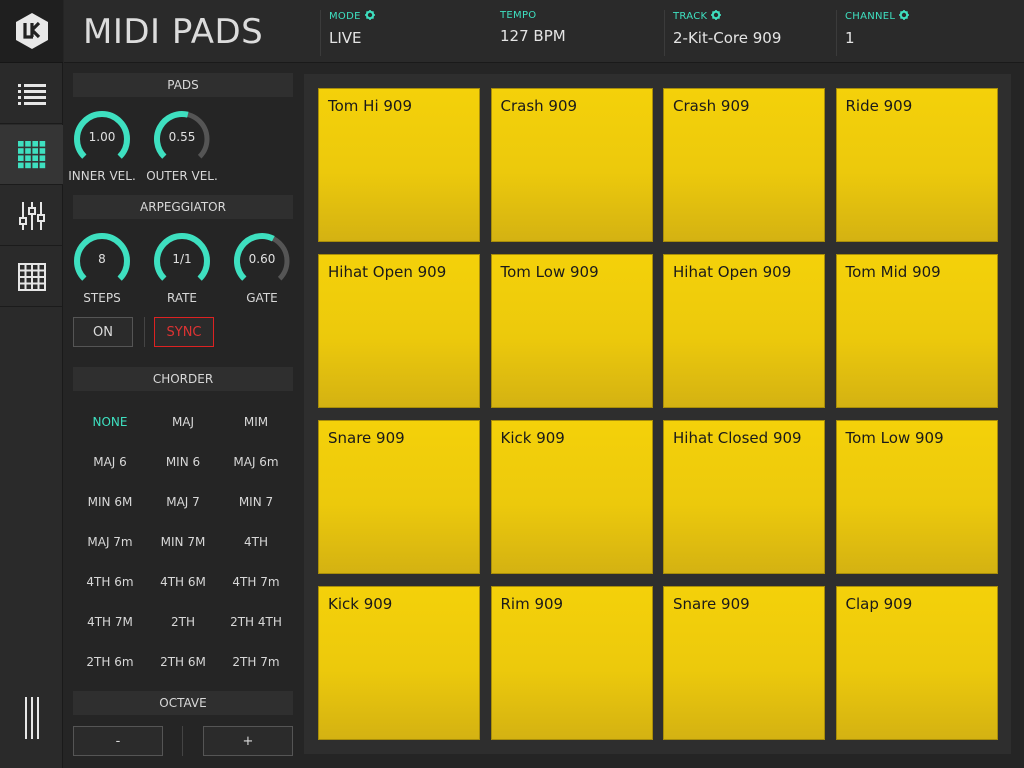  I want to click on chord-option: 4TH, so click(256, 542).